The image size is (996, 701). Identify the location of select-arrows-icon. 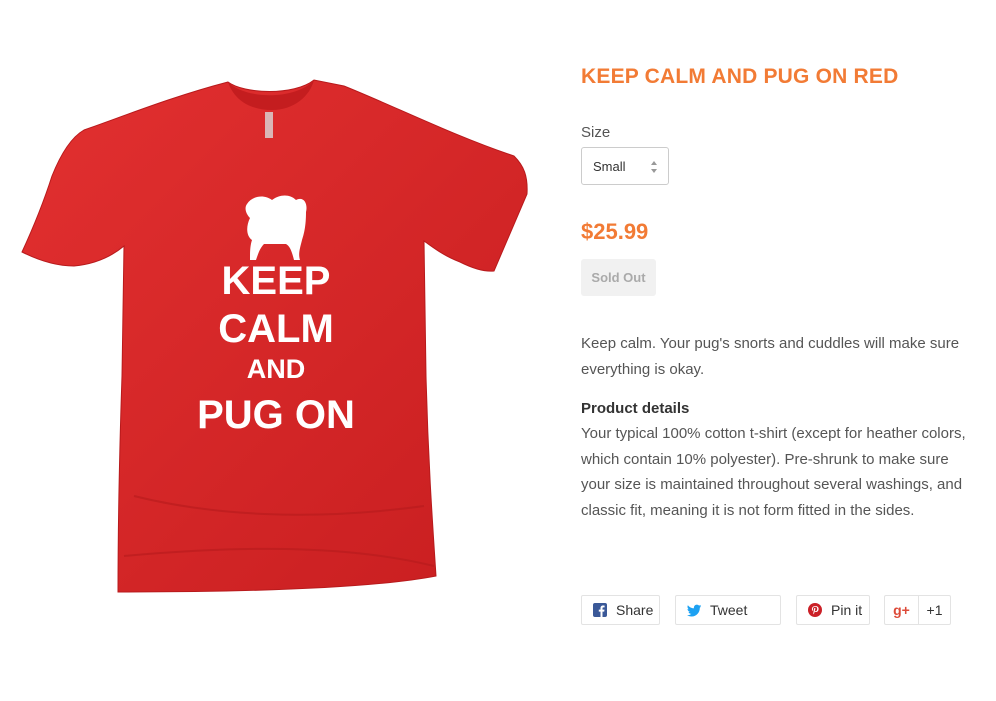
(654, 167).